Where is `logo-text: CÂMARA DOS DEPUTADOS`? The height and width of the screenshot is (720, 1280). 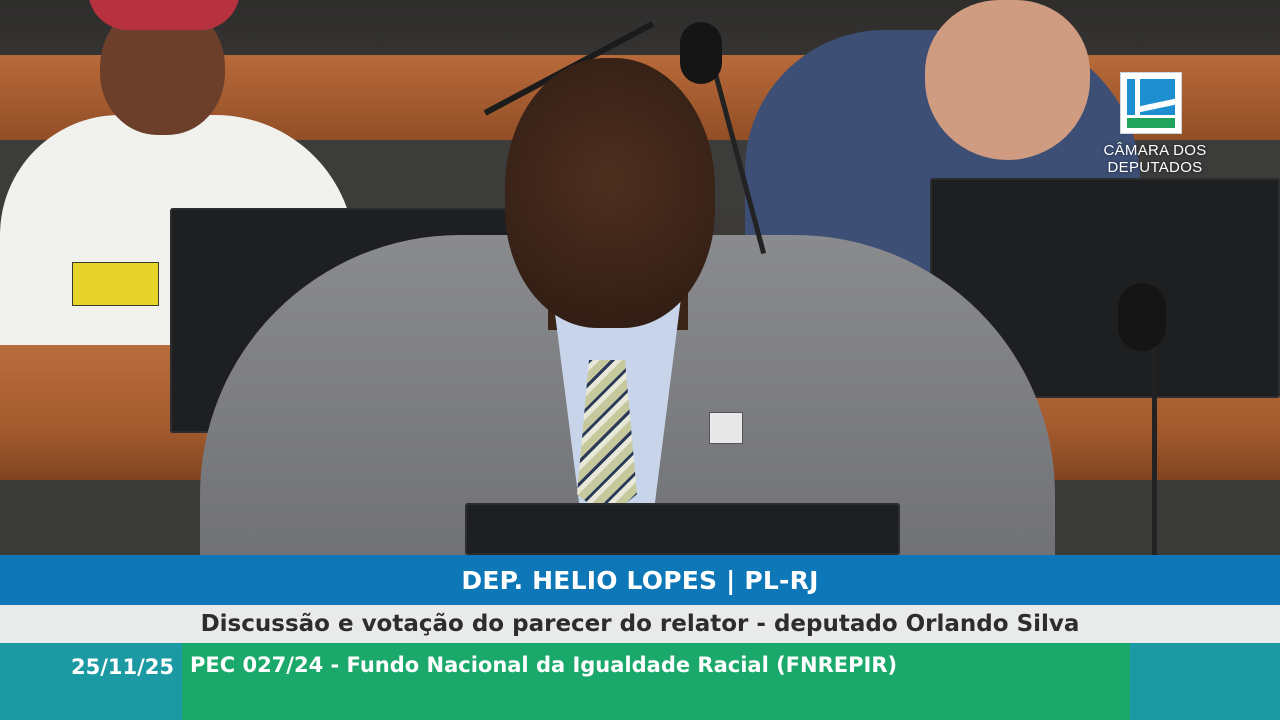 logo-text: CÂMARA DOS DEPUTADOS is located at coordinates (1155, 159).